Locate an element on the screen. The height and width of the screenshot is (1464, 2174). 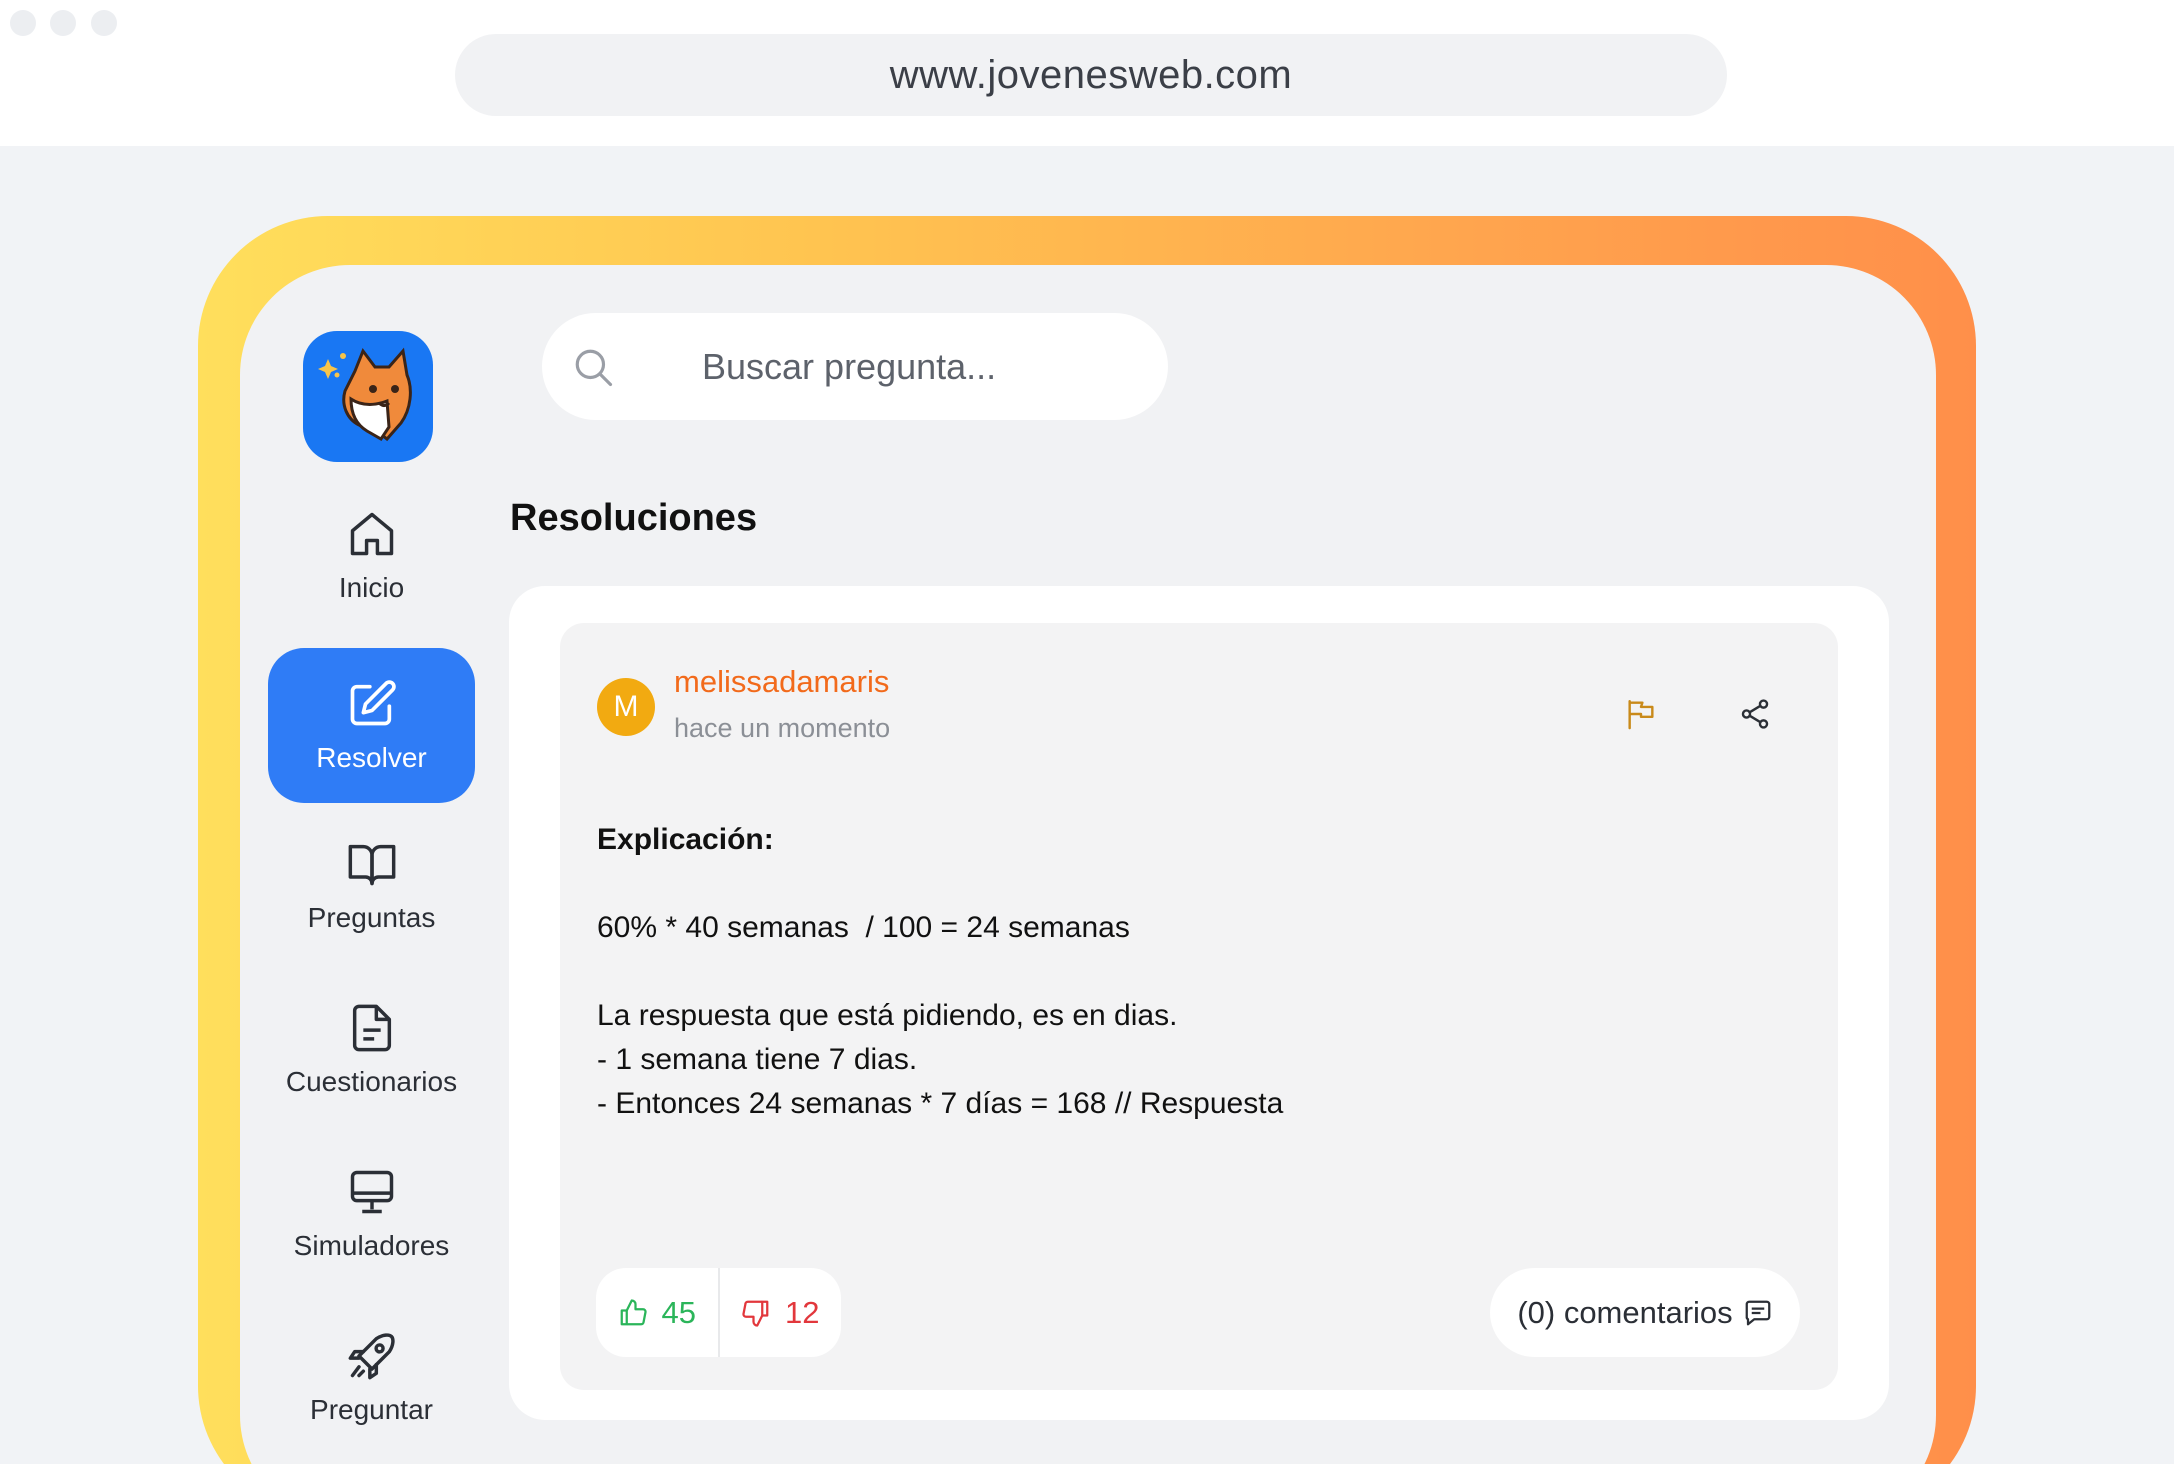
comments-button: (0) comentarios is located at coordinates (1645, 1312).